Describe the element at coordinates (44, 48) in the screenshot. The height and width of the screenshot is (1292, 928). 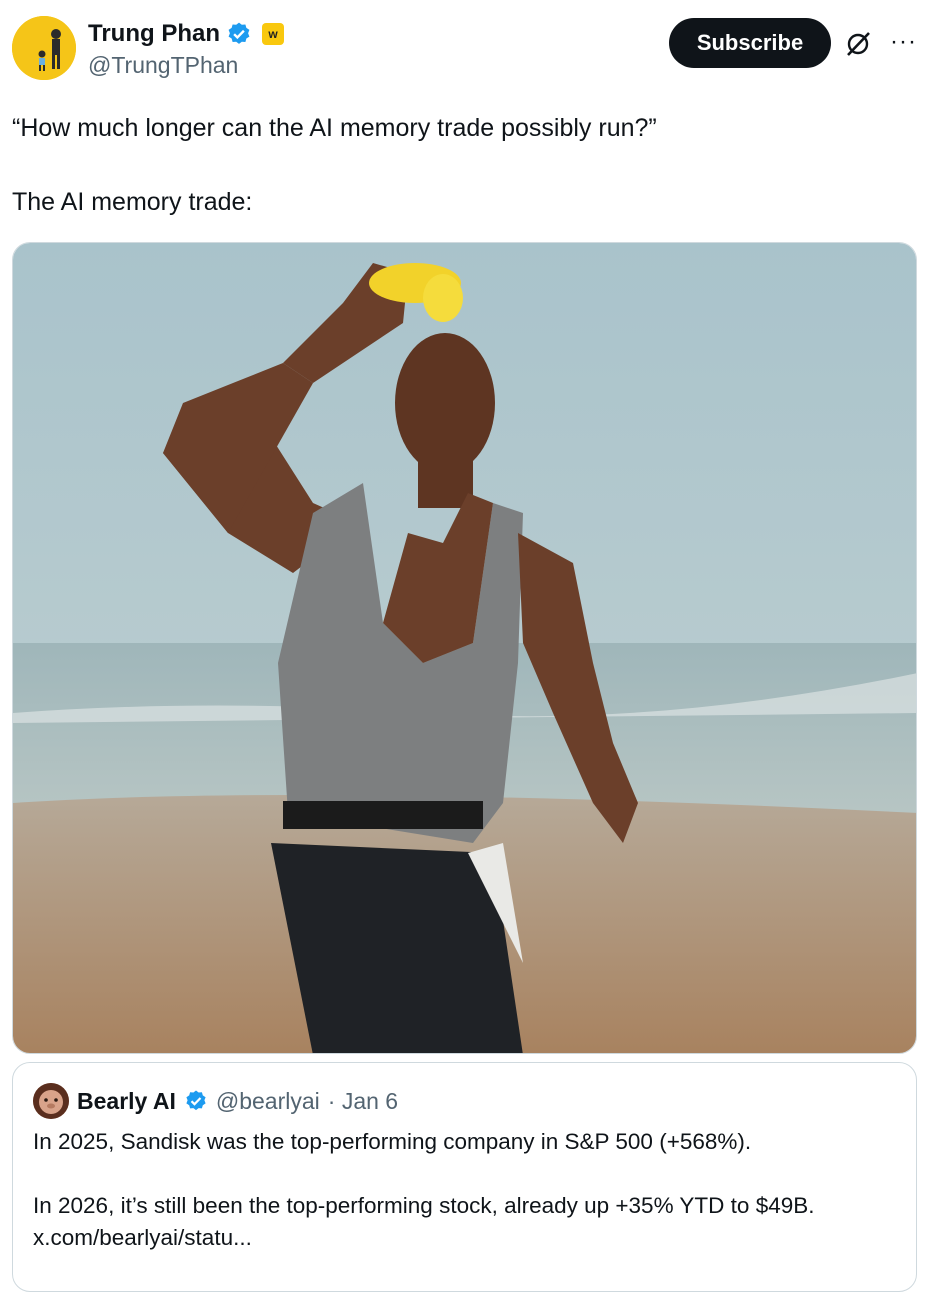
I see `author-avatar` at that location.